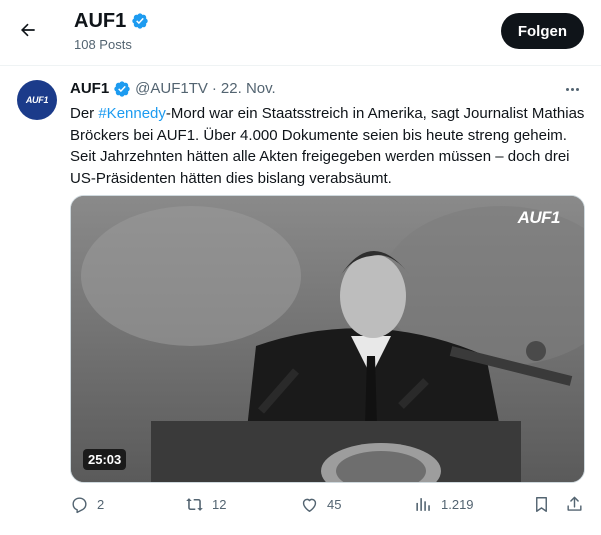 This screenshot has height=535, width=601. What do you see at coordinates (457, 504) in the screenshot?
I see `view-count: 1.219` at bounding box center [457, 504].